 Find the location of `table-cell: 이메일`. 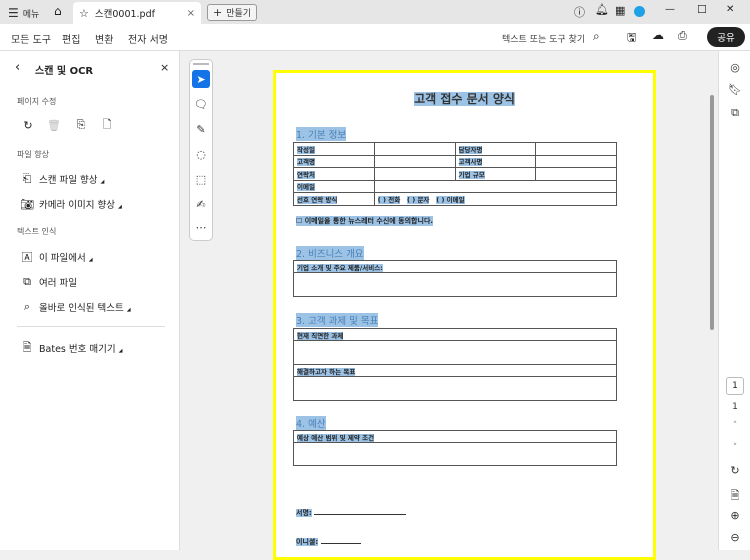

table-cell: 이메일 is located at coordinates (334, 186).